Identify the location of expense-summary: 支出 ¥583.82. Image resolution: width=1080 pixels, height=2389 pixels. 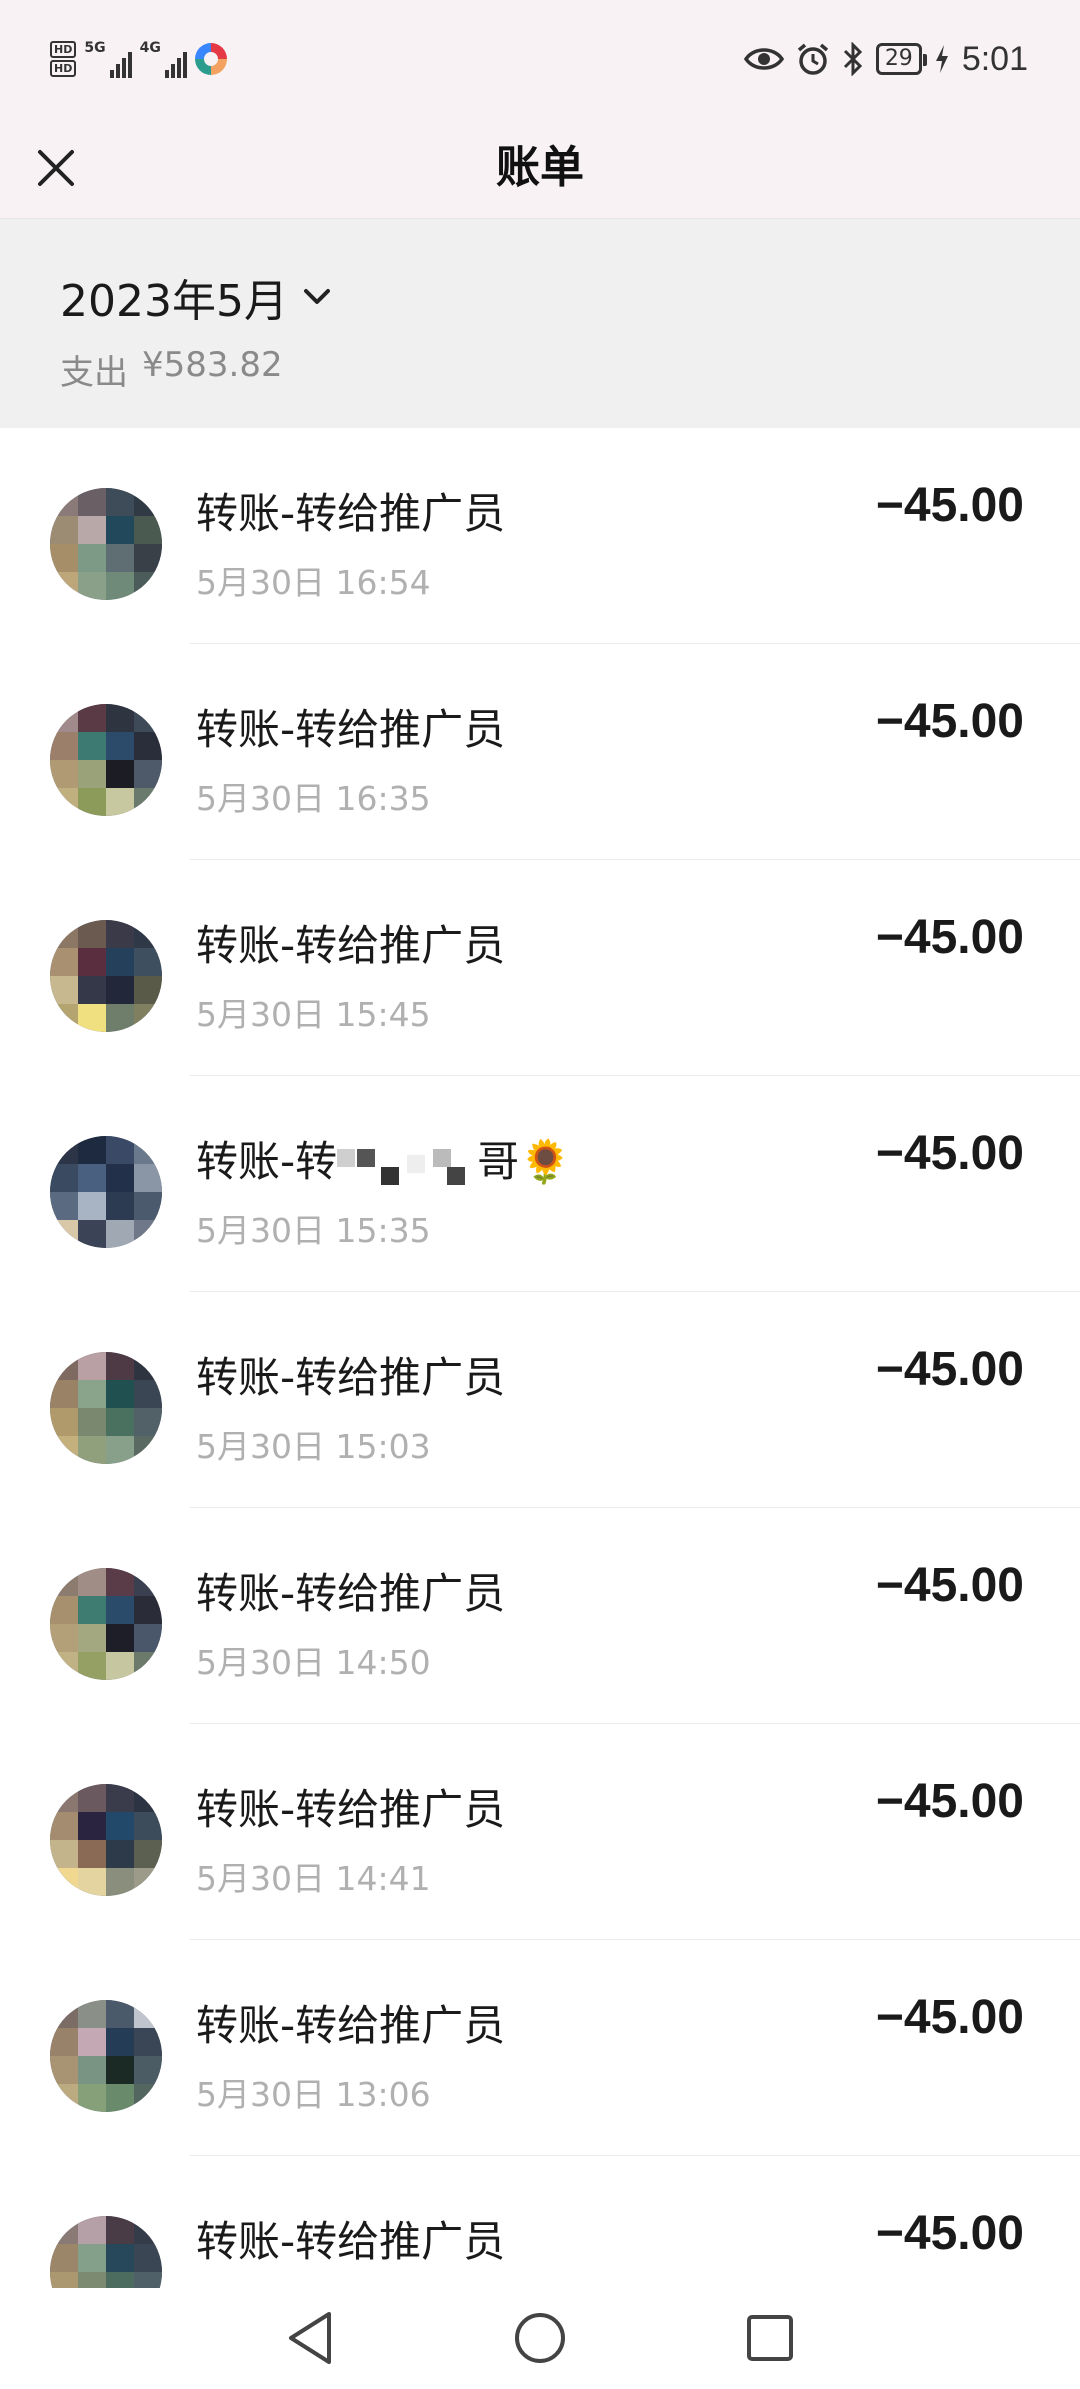
(171, 369).